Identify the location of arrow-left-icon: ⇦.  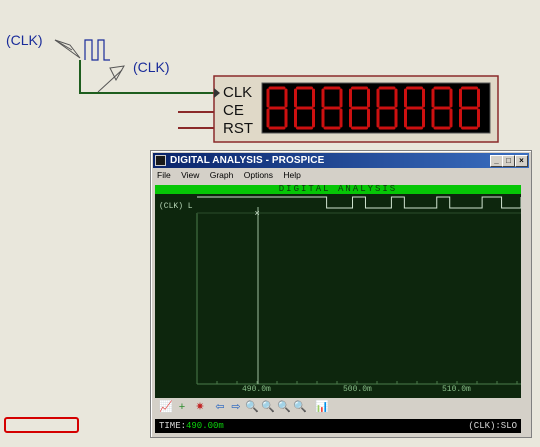
(220, 407).